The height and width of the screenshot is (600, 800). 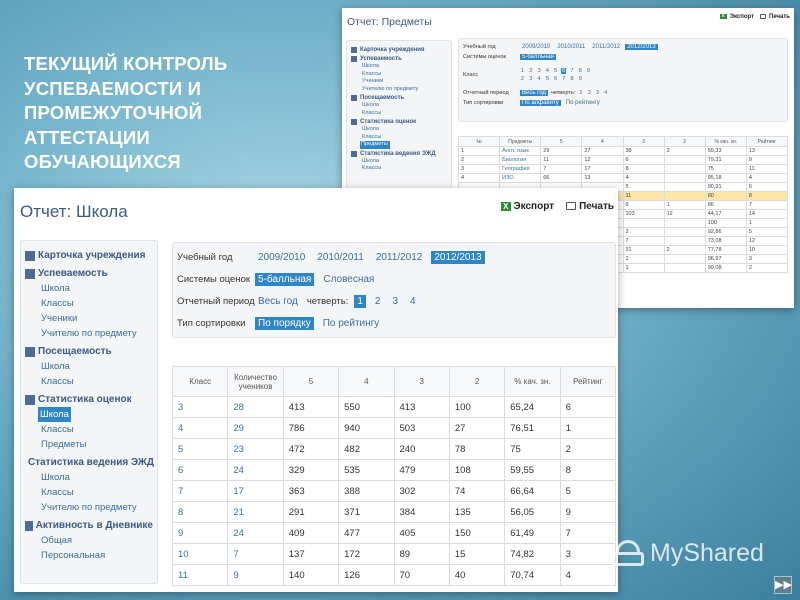 I want to click on sidebar-item: Персональная, so click(x=89, y=555).